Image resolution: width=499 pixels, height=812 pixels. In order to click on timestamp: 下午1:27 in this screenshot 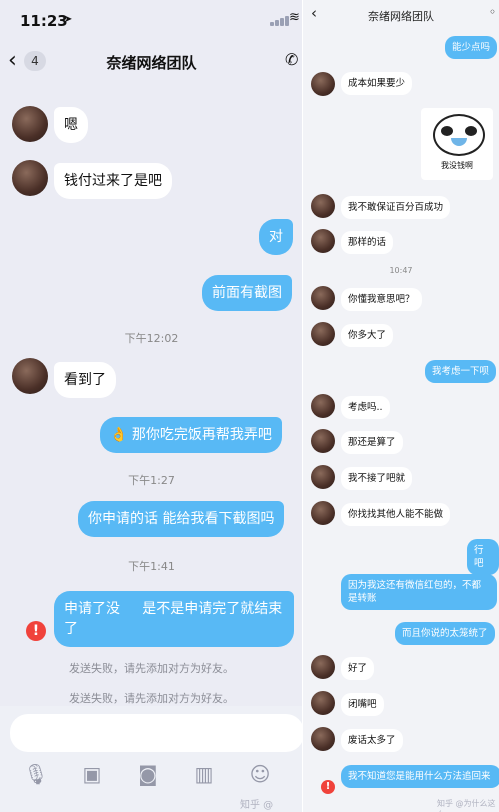, I will do `click(151, 480)`.